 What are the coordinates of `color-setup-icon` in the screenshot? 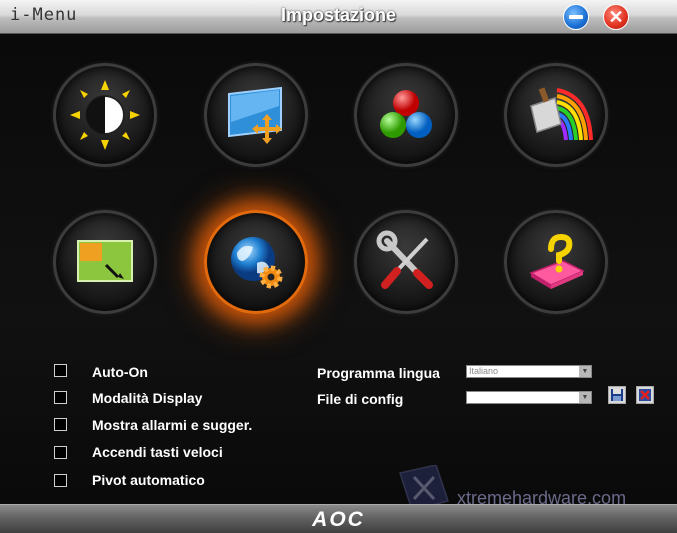 It's located at (406, 114).